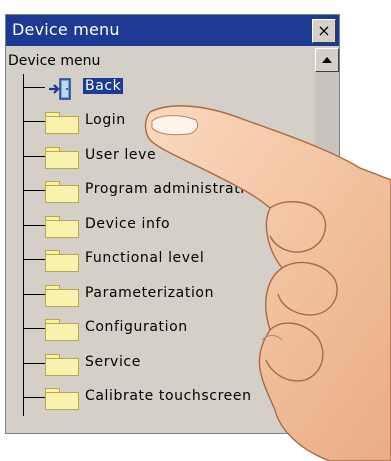 The image size is (391, 461). I want to click on window-title: Device menu, so click(66, 29).